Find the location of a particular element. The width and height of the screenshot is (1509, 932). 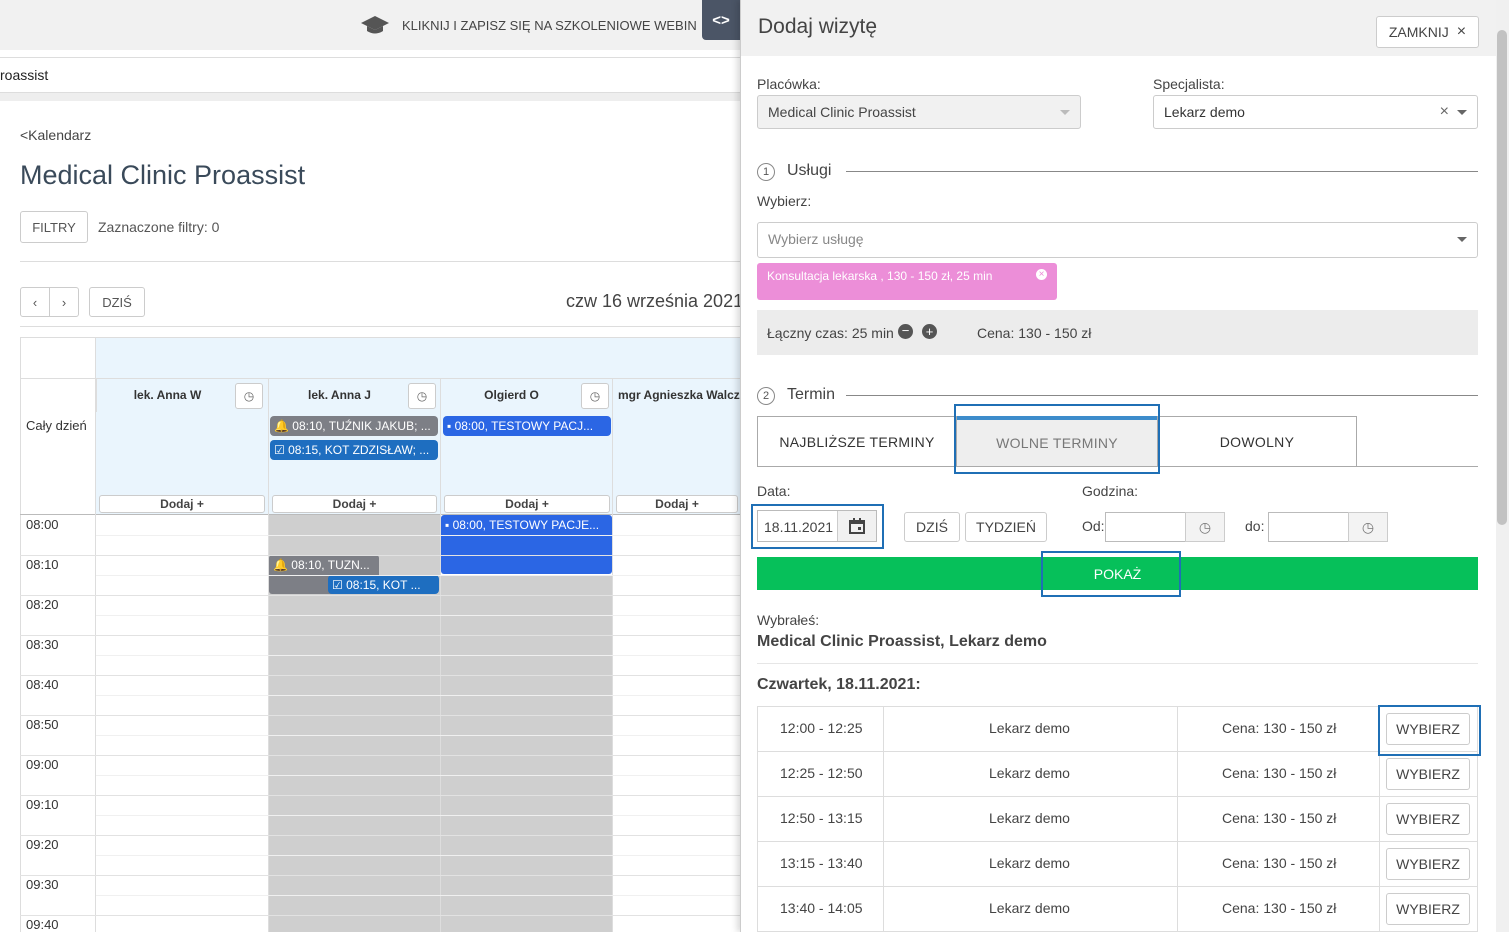

minus-circle-icon: − is located at coordinates (905, 331).